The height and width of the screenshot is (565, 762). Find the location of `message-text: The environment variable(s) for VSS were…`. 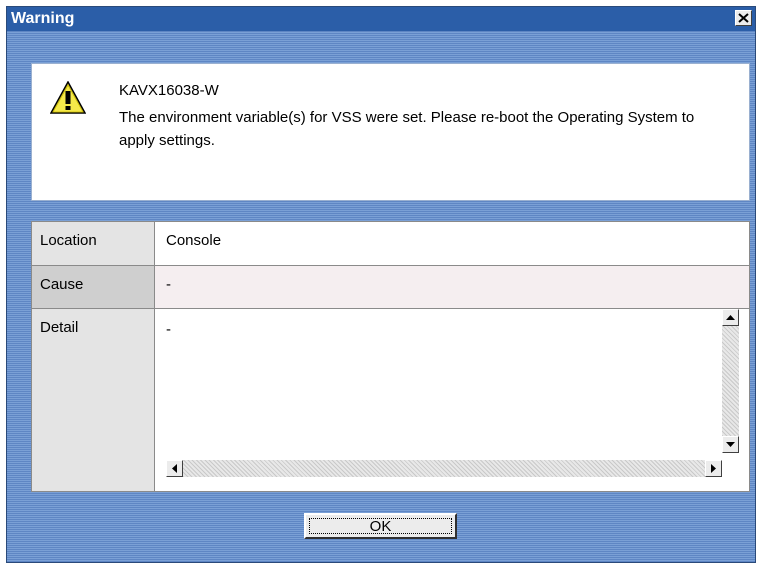

message-text: The environment variable(s) for VSS were… is located at coordinates (407, 129).